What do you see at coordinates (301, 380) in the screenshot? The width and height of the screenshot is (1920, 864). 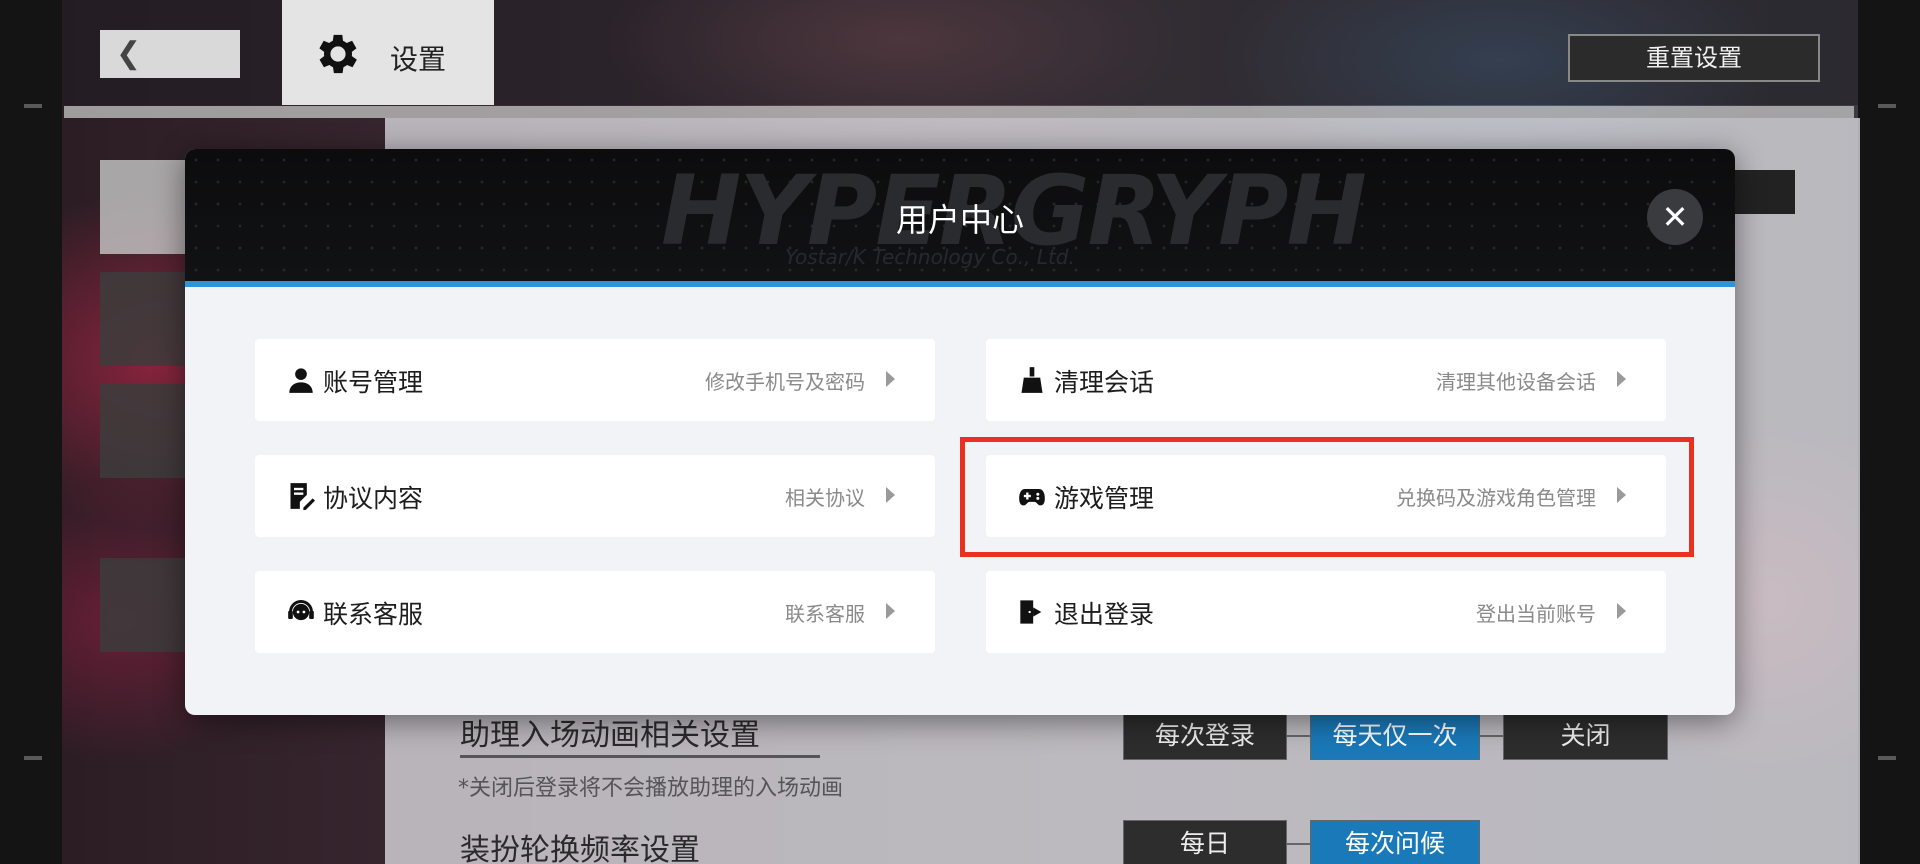 I see `user-icon` at bounding box center [301, 380].